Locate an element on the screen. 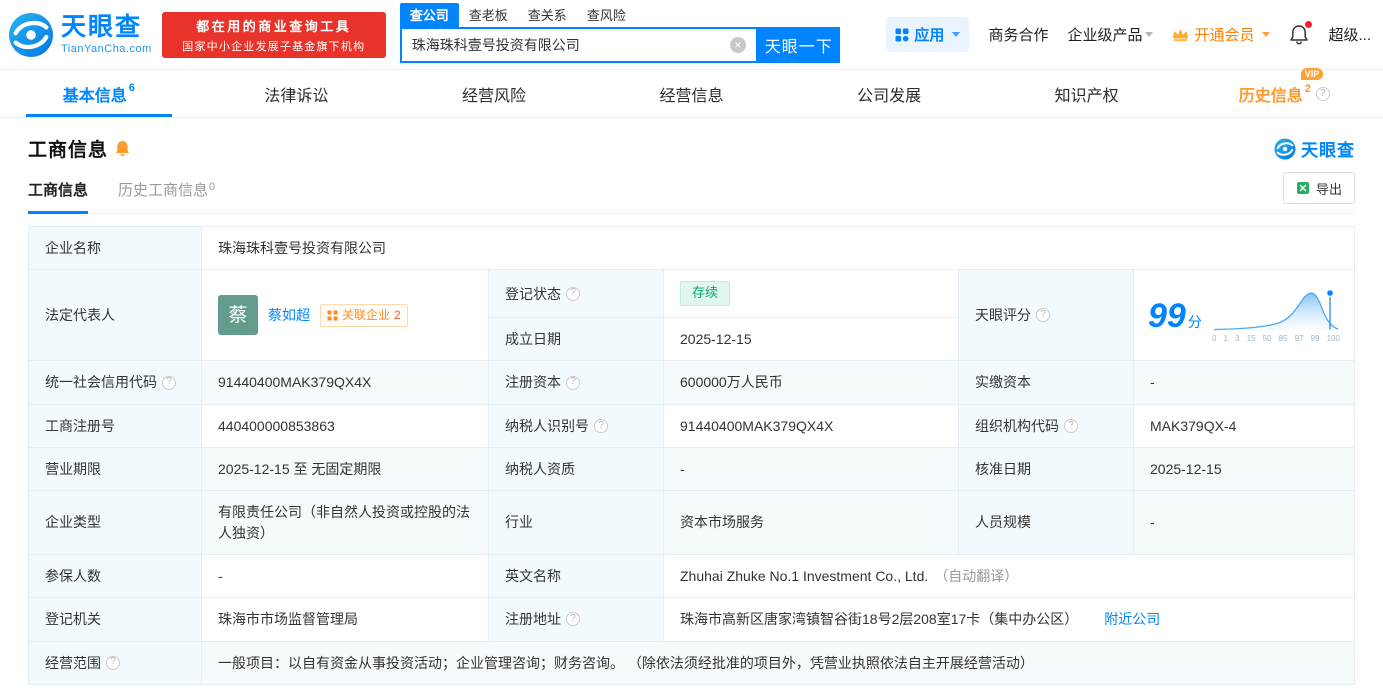 The width and height of the screenshot is (1383, 692). tab-label: 经营信息 is located at coordinates (691, 96).